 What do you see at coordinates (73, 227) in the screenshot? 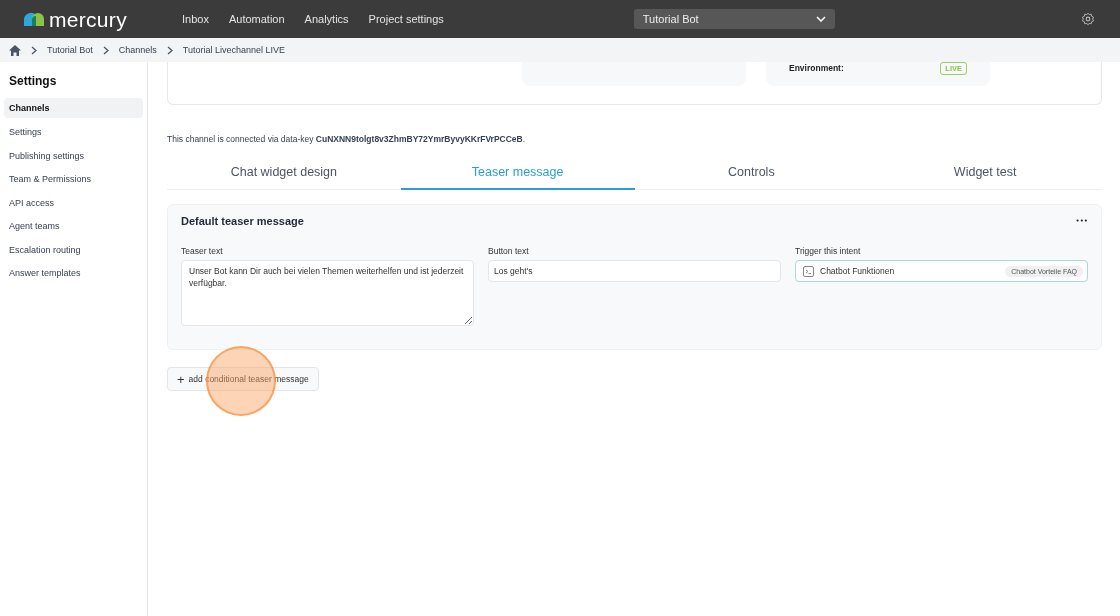
I see `sidebar-item: Agent teams` at bounding box center [73, 227].